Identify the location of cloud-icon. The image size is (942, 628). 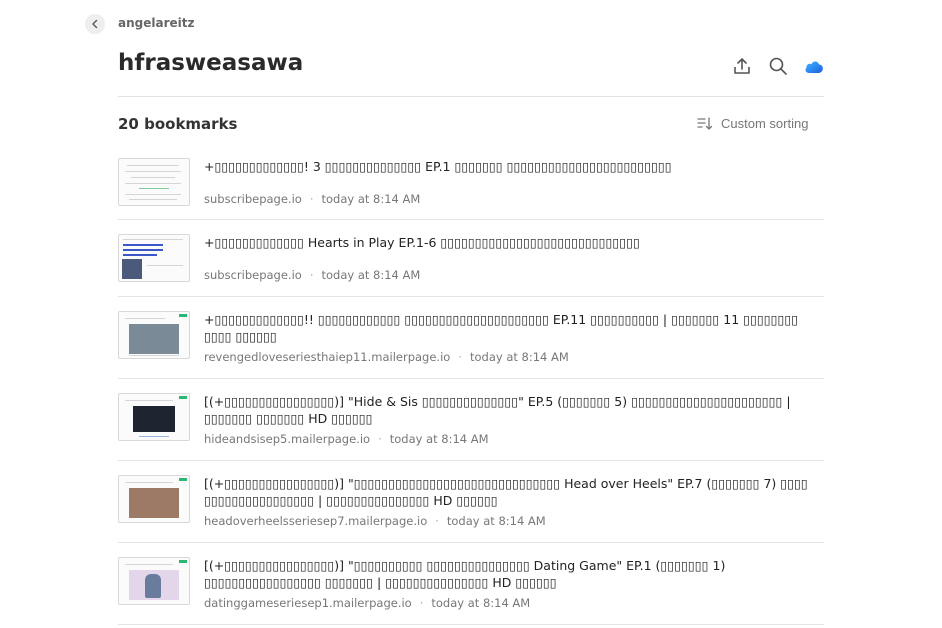
(814, 67).